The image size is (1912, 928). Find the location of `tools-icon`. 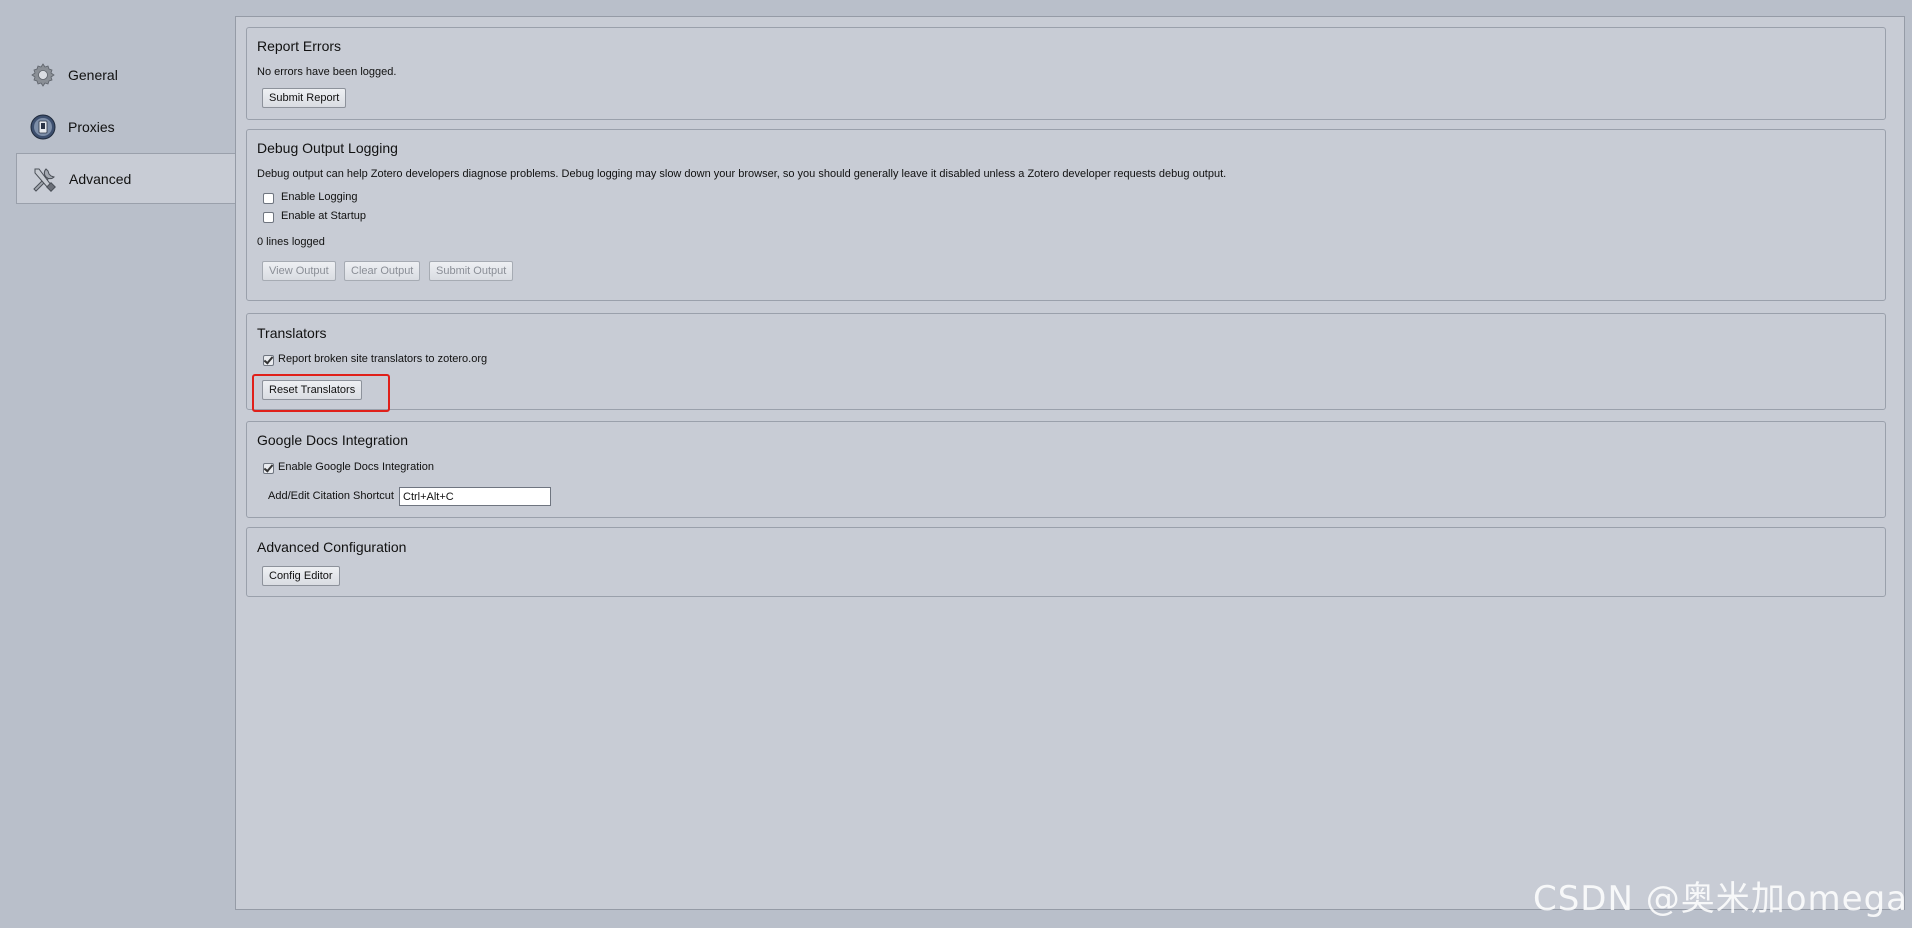

tools-icon is located at coordinates (44, 179).